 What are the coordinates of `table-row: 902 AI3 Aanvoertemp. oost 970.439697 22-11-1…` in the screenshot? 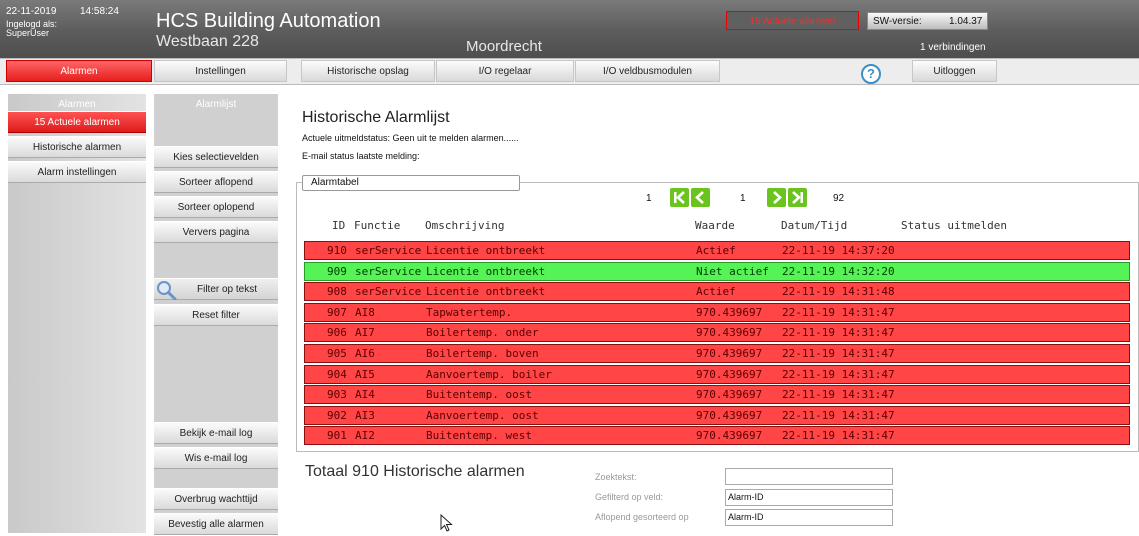 It's located at (717, 415).